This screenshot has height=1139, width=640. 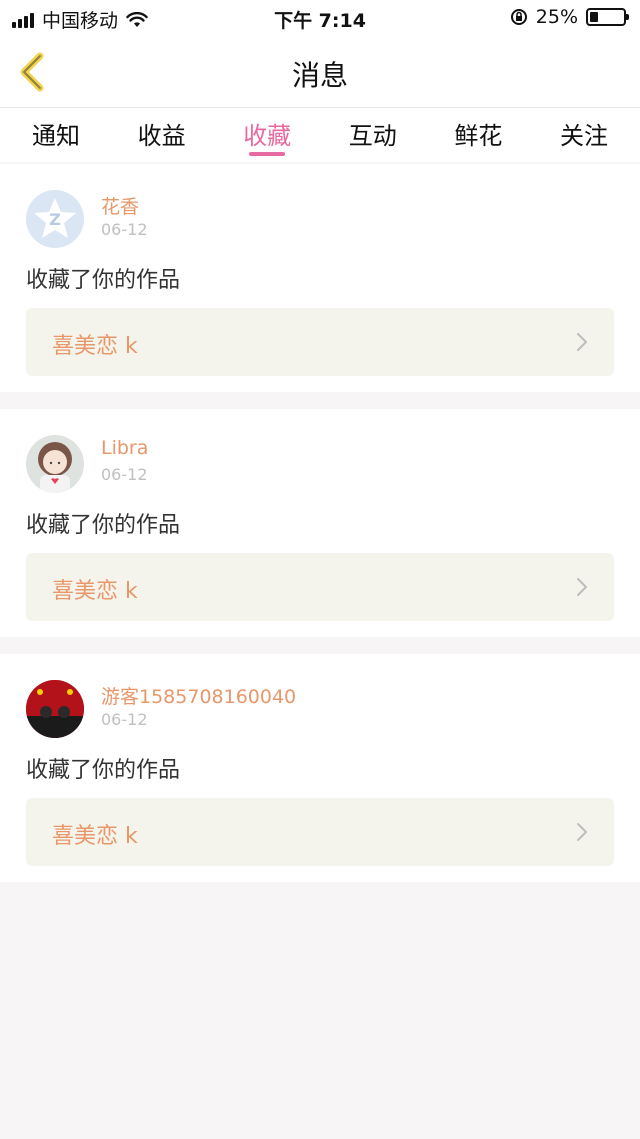 I want to click on svg-text: Z, so click(x=55, y=219).